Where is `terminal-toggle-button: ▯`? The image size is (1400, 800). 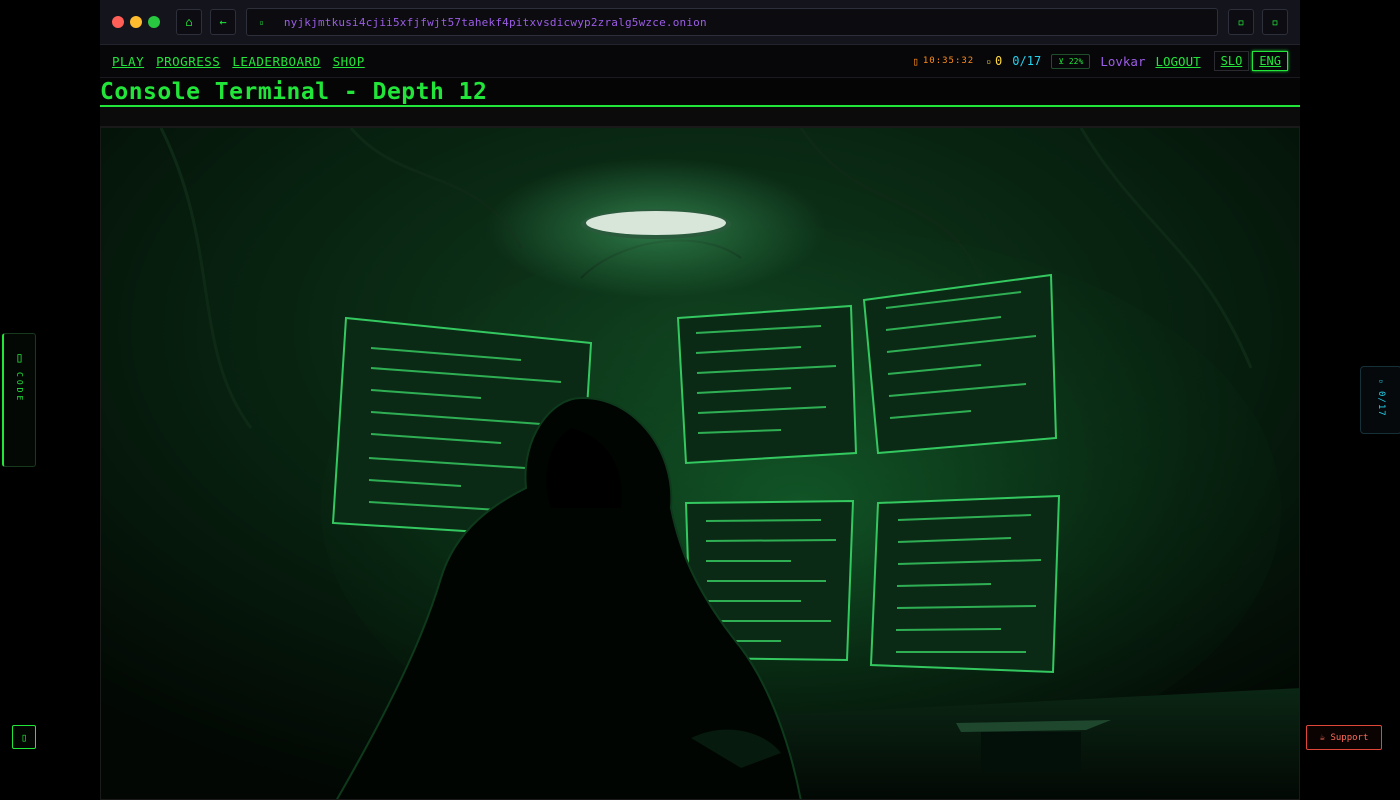 terminal-toggle-button: ▯ is located at coordinates (24, 737).